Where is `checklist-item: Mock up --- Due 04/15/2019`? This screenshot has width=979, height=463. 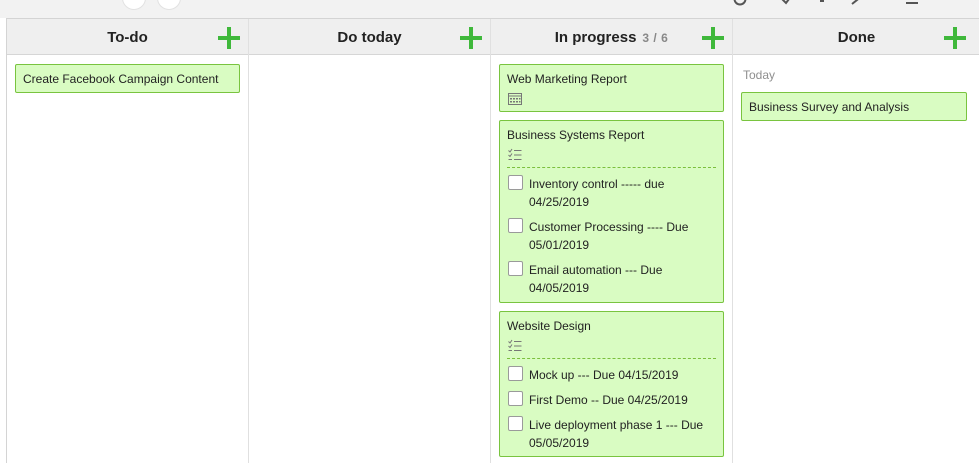 checklist-item: Mock up --- Due 04/15/2019 is located at coordinates (612, 375).